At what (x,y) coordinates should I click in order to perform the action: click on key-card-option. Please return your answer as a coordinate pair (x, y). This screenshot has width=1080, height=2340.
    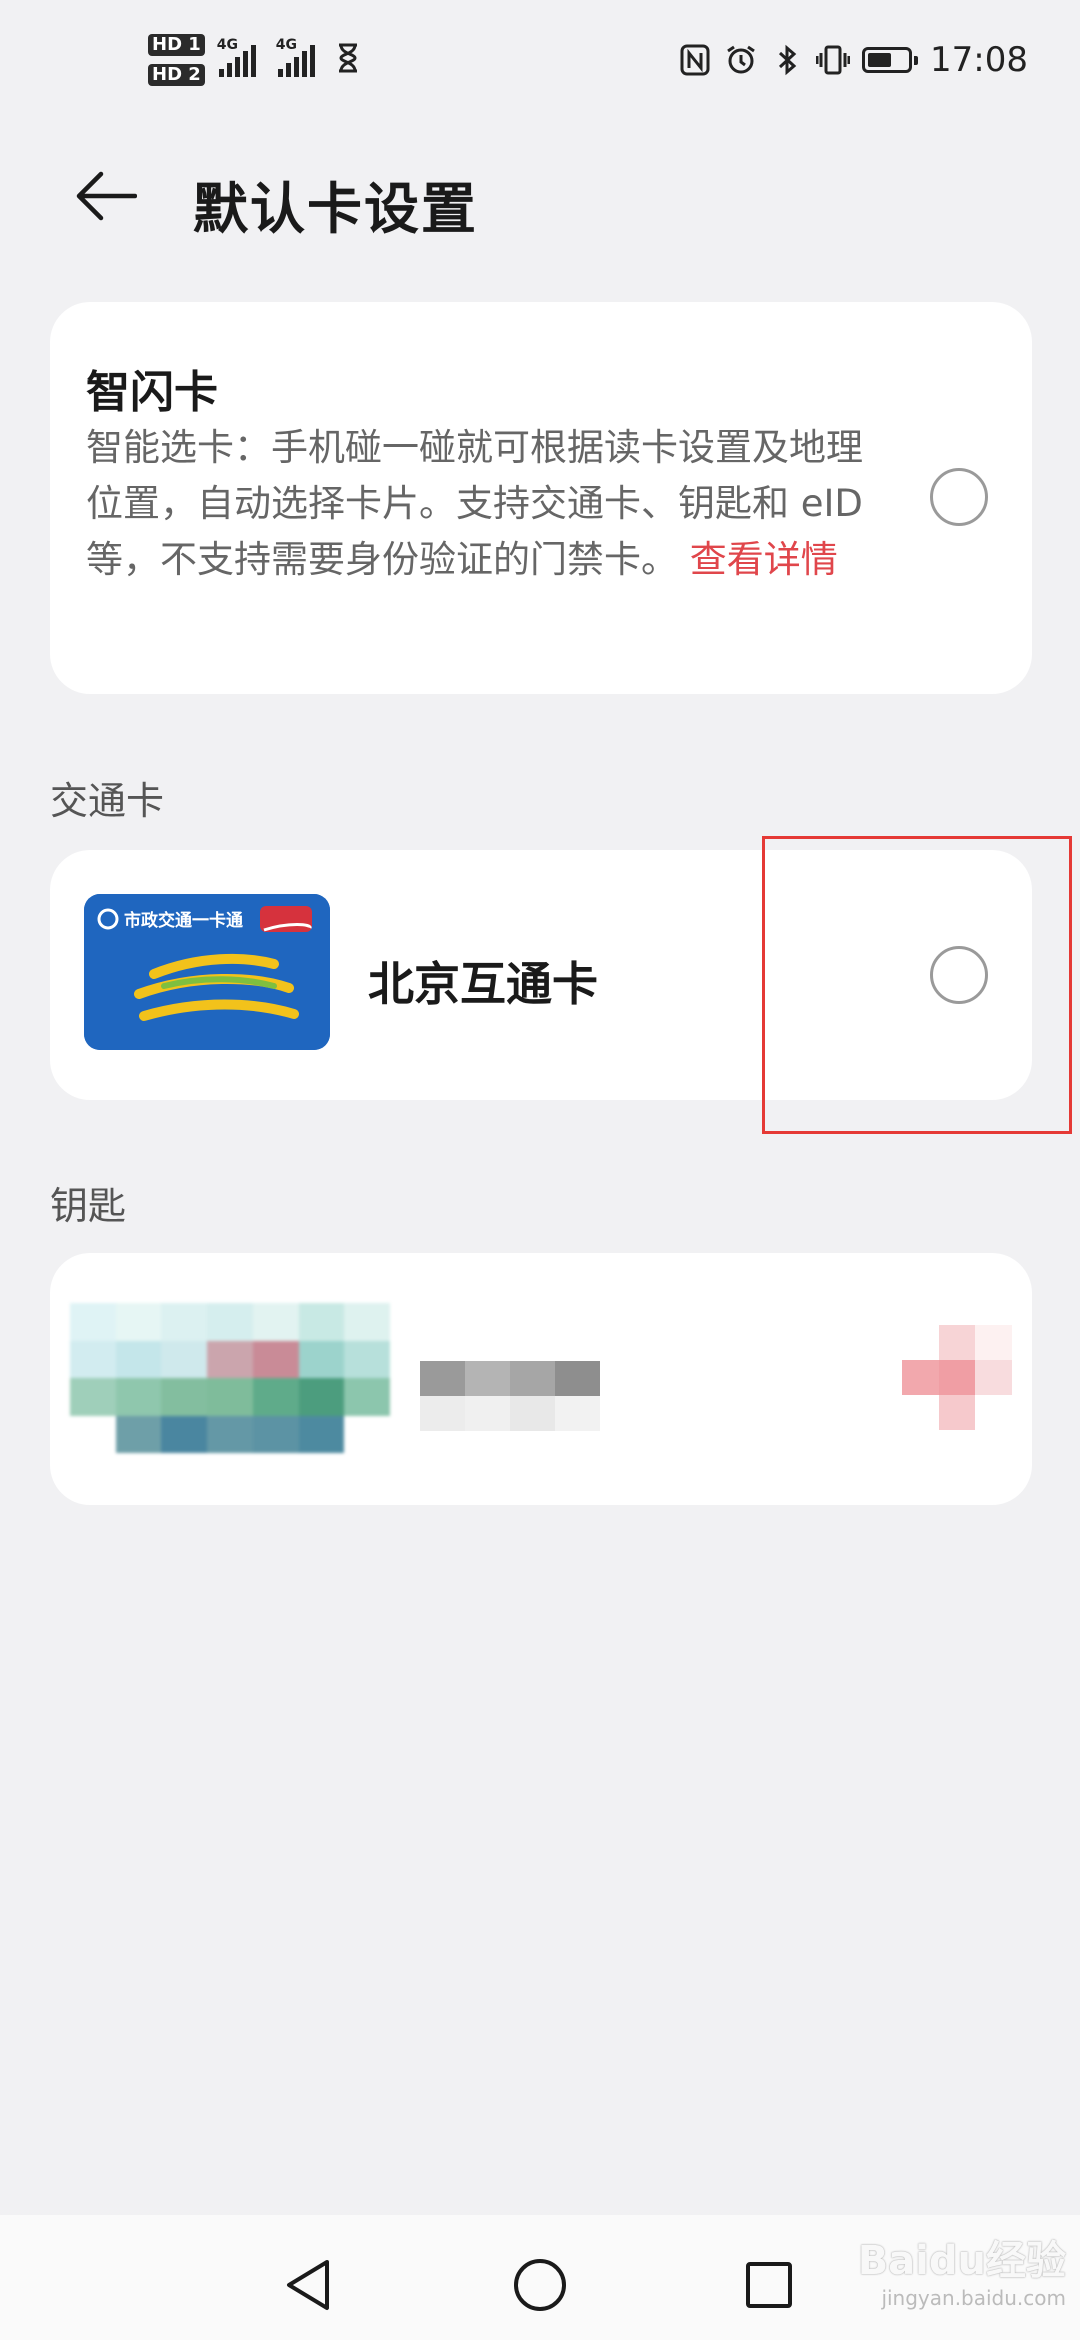
    Looking at the image, I should click on (541, 1379).